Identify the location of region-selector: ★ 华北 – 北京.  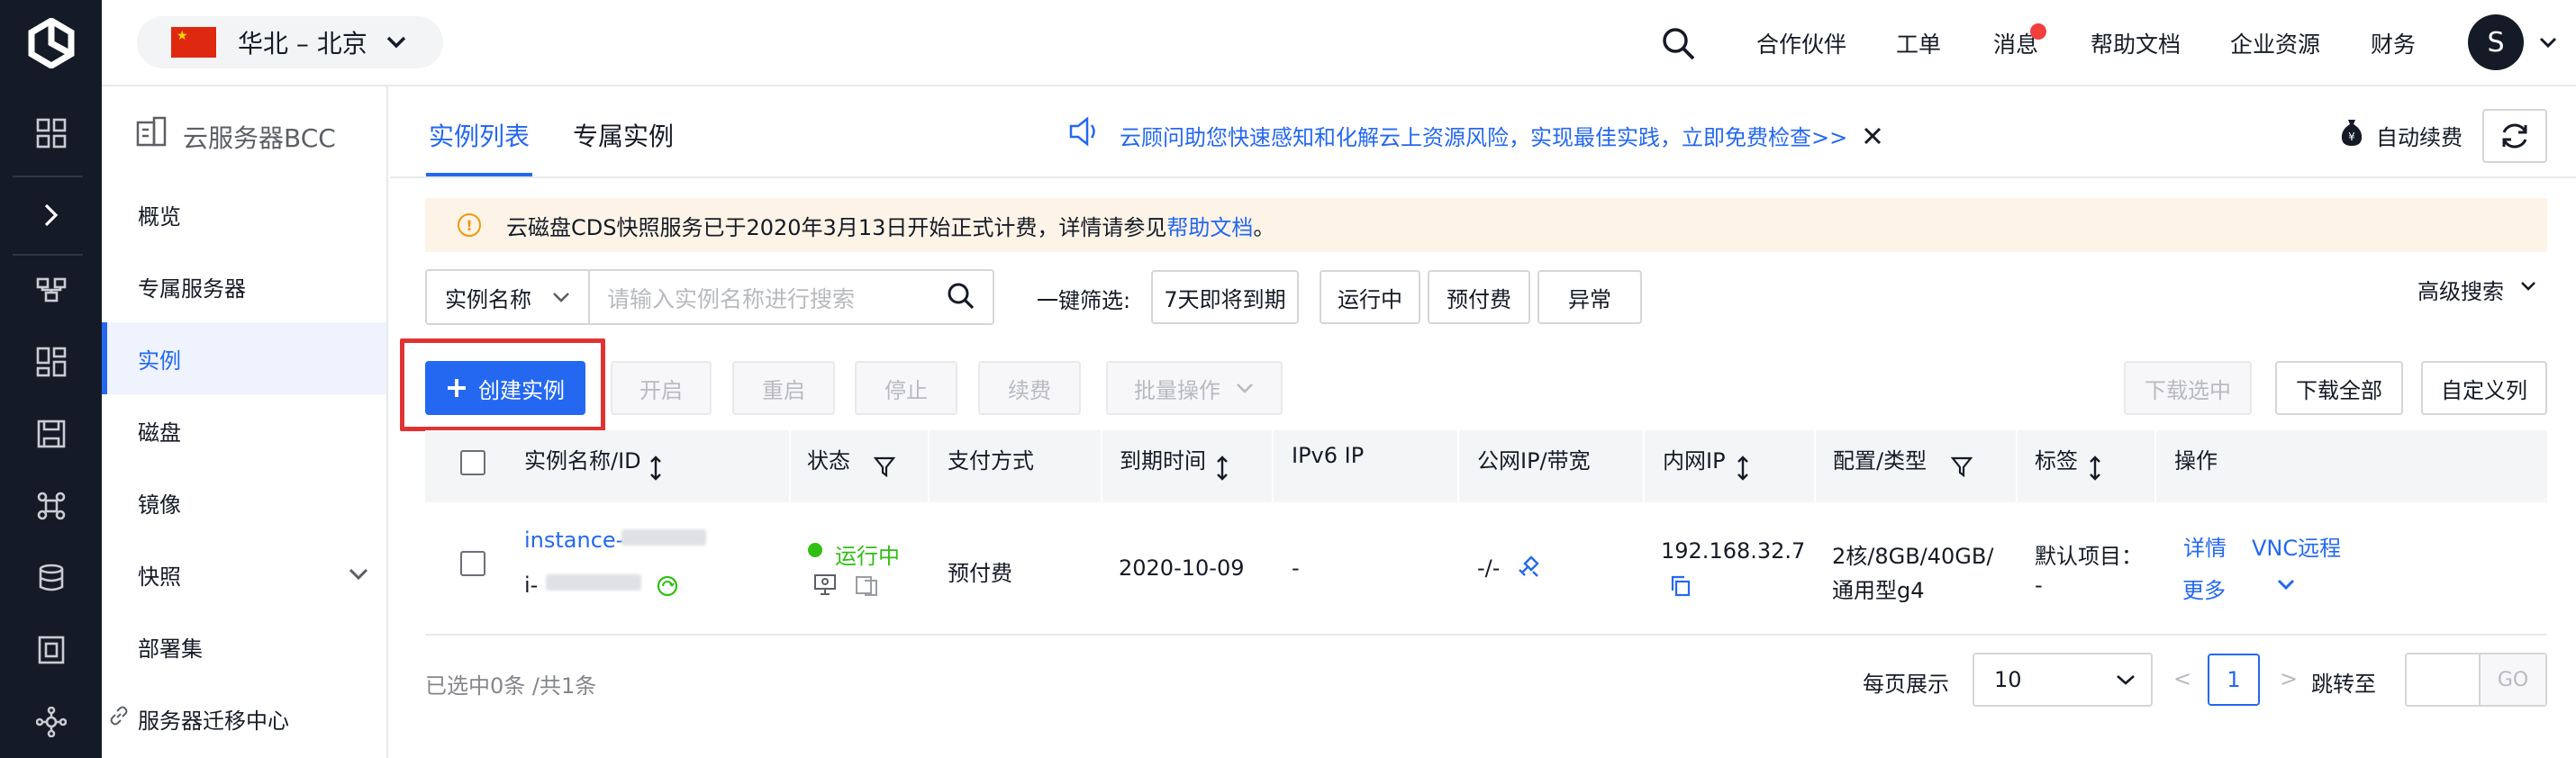
(290, 42).